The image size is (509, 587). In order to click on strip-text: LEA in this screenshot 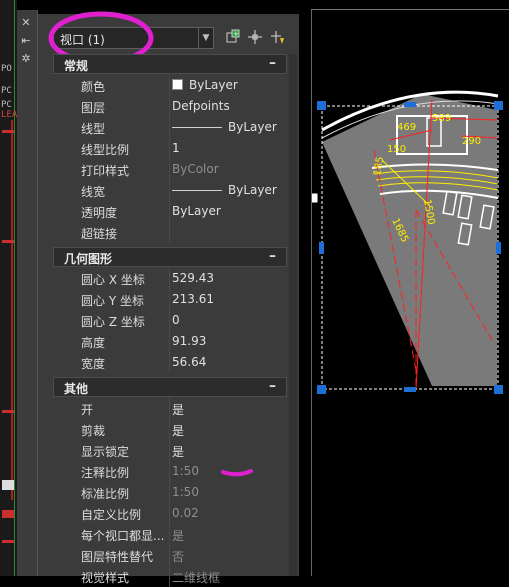, I will do `click(9, 115)`.